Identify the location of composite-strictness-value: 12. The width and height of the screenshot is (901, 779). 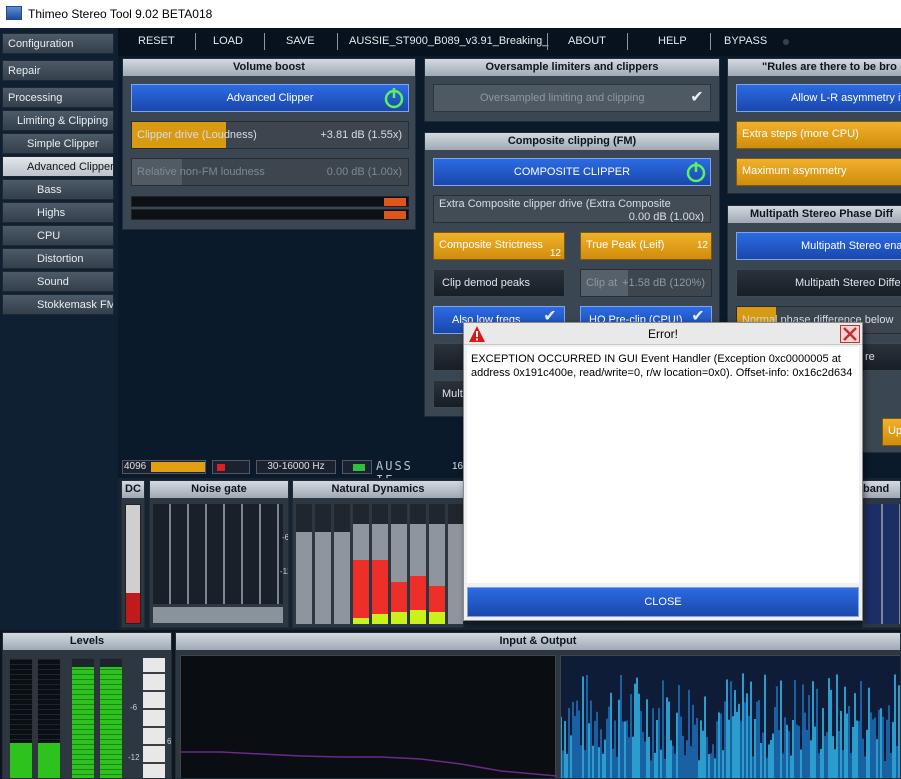
(555, 253).